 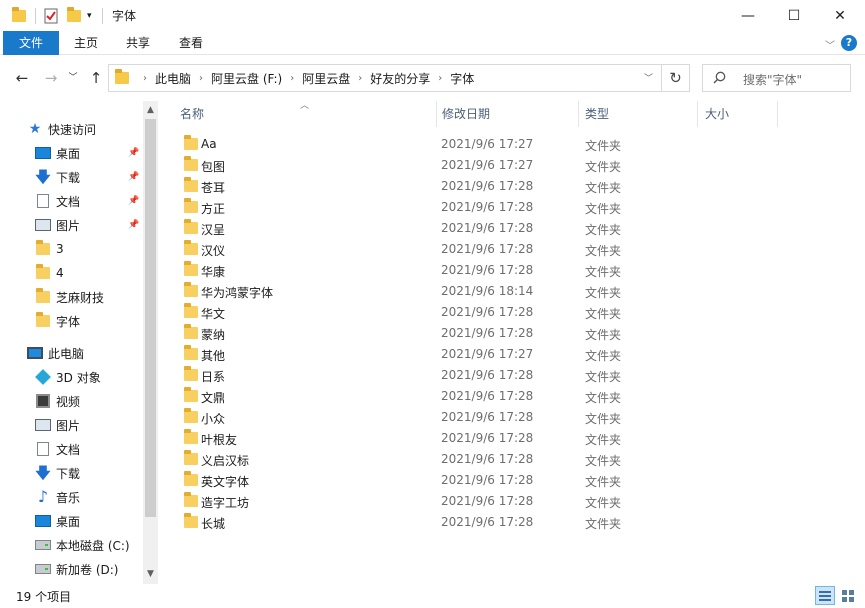 I want to click on sidebar-scrollbar: ▲ ▼, so click(x=150, y=342).